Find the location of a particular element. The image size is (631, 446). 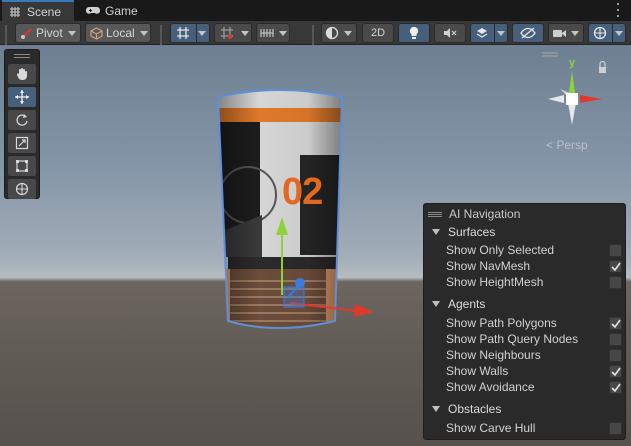

move-tool-icon is located at coordinates (22, 97).